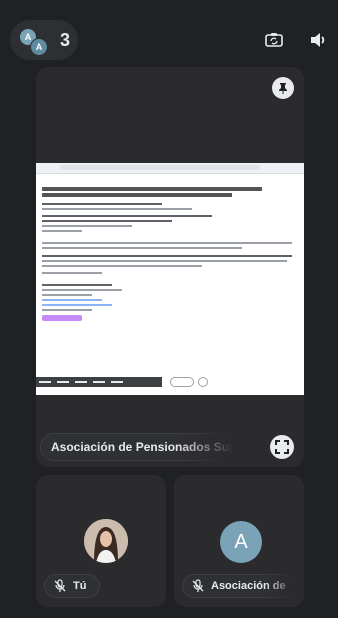 Image resolution: width=338 pixels, height=618 pixels. Describe the element at coordinates (169, 32) in the screenshot. I see `top-bar: A A 3` at that location.